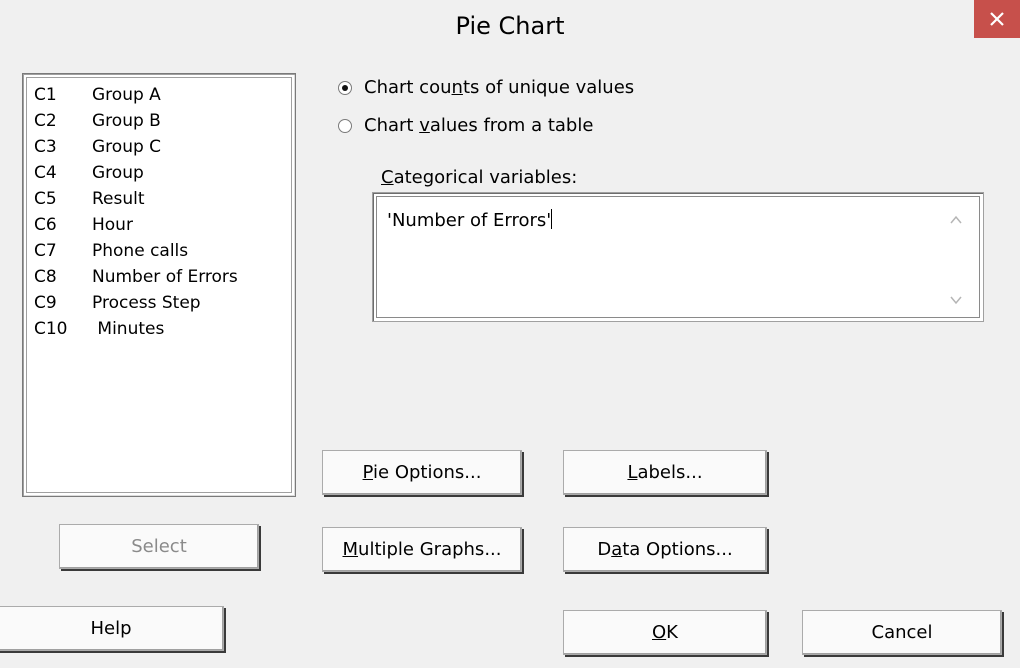 The width and height of the screenshot is (1020, 668). What do you see at coordinates (45, 199) in the screenshot?
I see `variable-column-id: C5` at bounding box center [45, 199].